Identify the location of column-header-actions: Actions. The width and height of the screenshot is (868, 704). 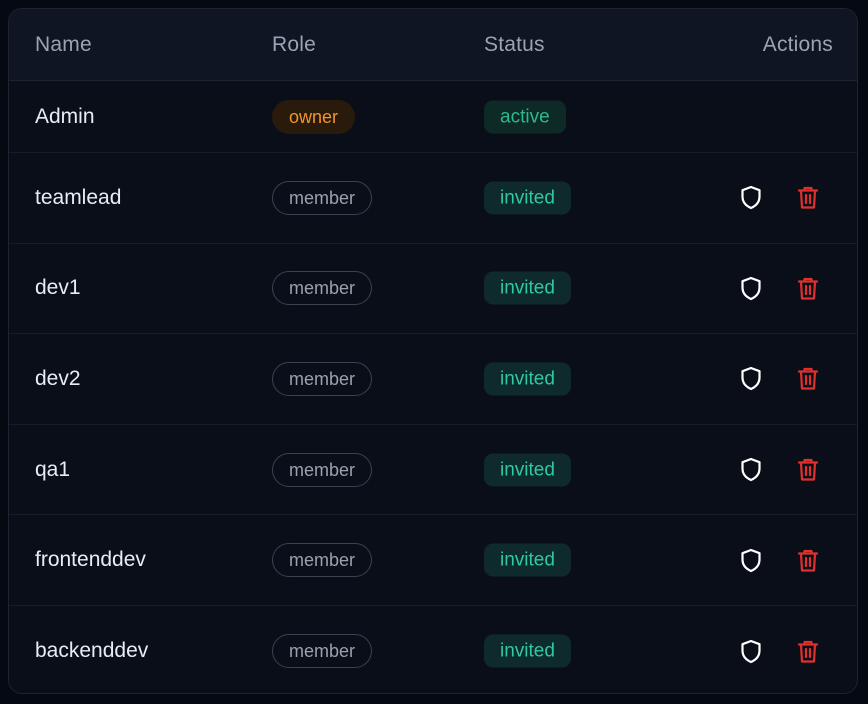
(797, 44).